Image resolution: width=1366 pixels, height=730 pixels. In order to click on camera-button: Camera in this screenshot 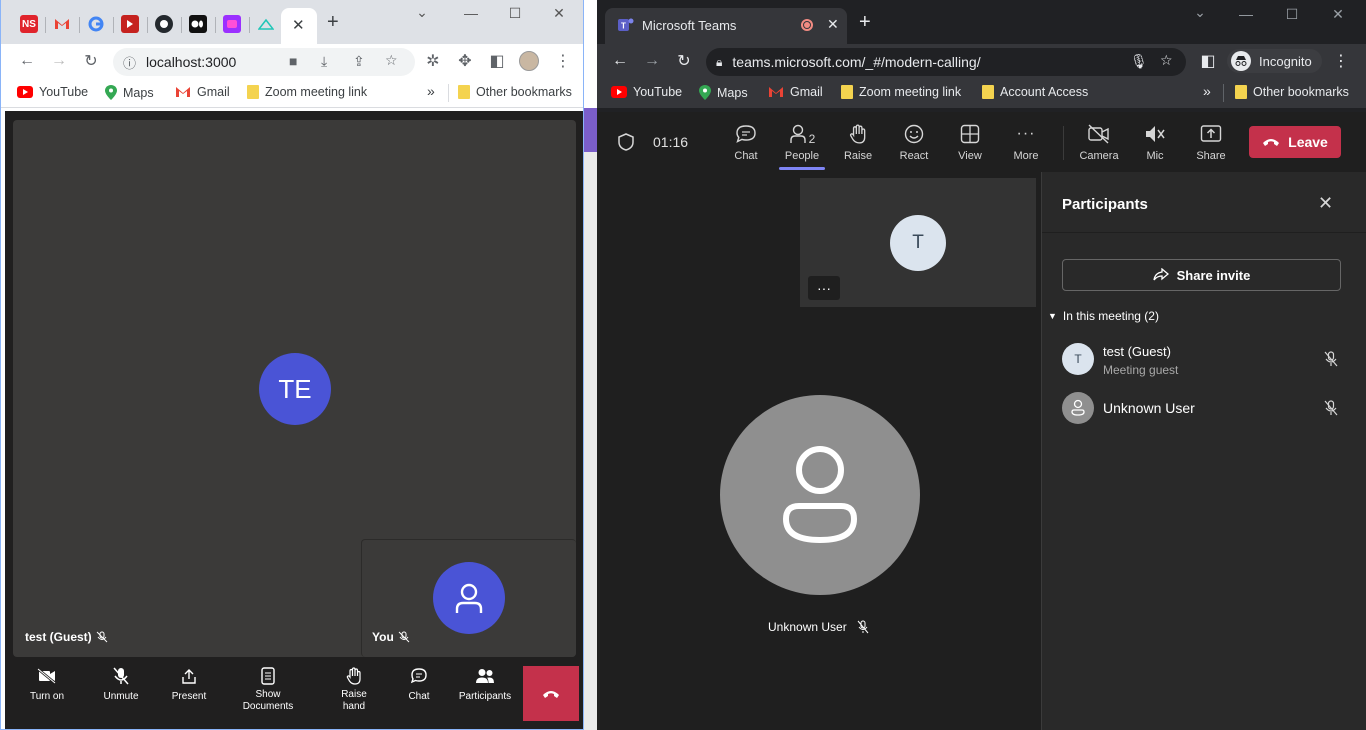, I will do `click(1099, 142)`.